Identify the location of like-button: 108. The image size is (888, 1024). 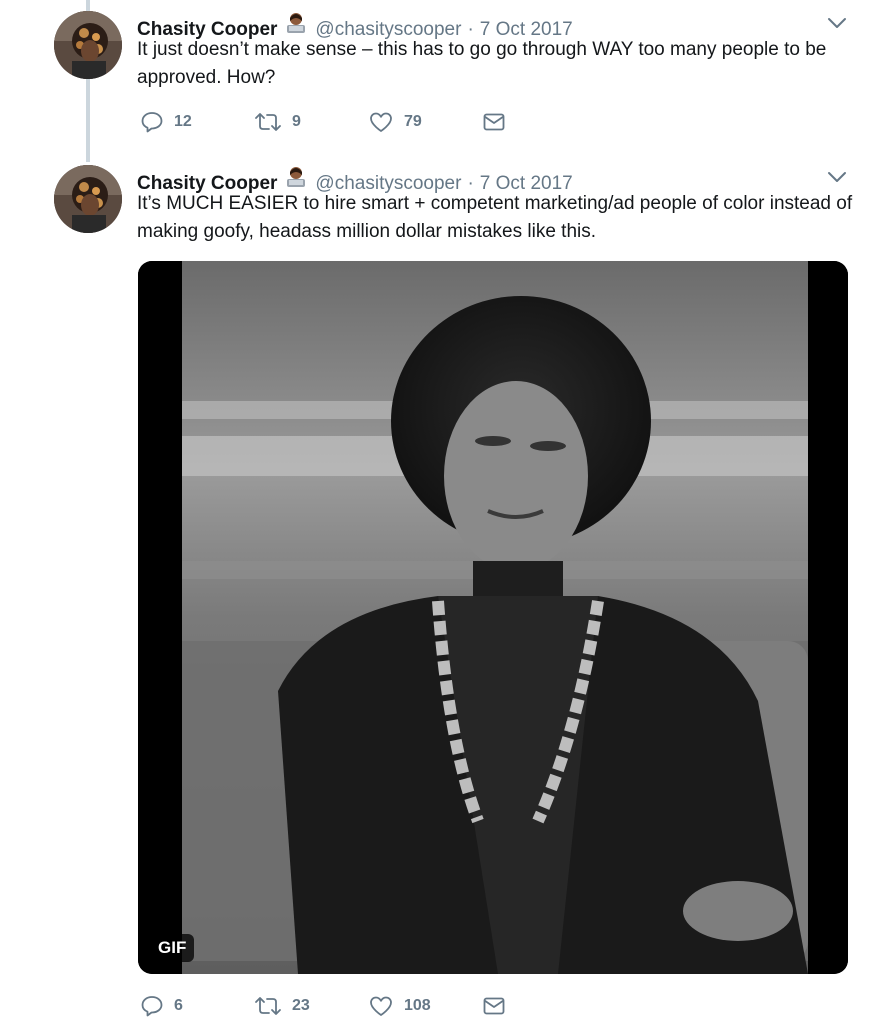
(425, 1006).